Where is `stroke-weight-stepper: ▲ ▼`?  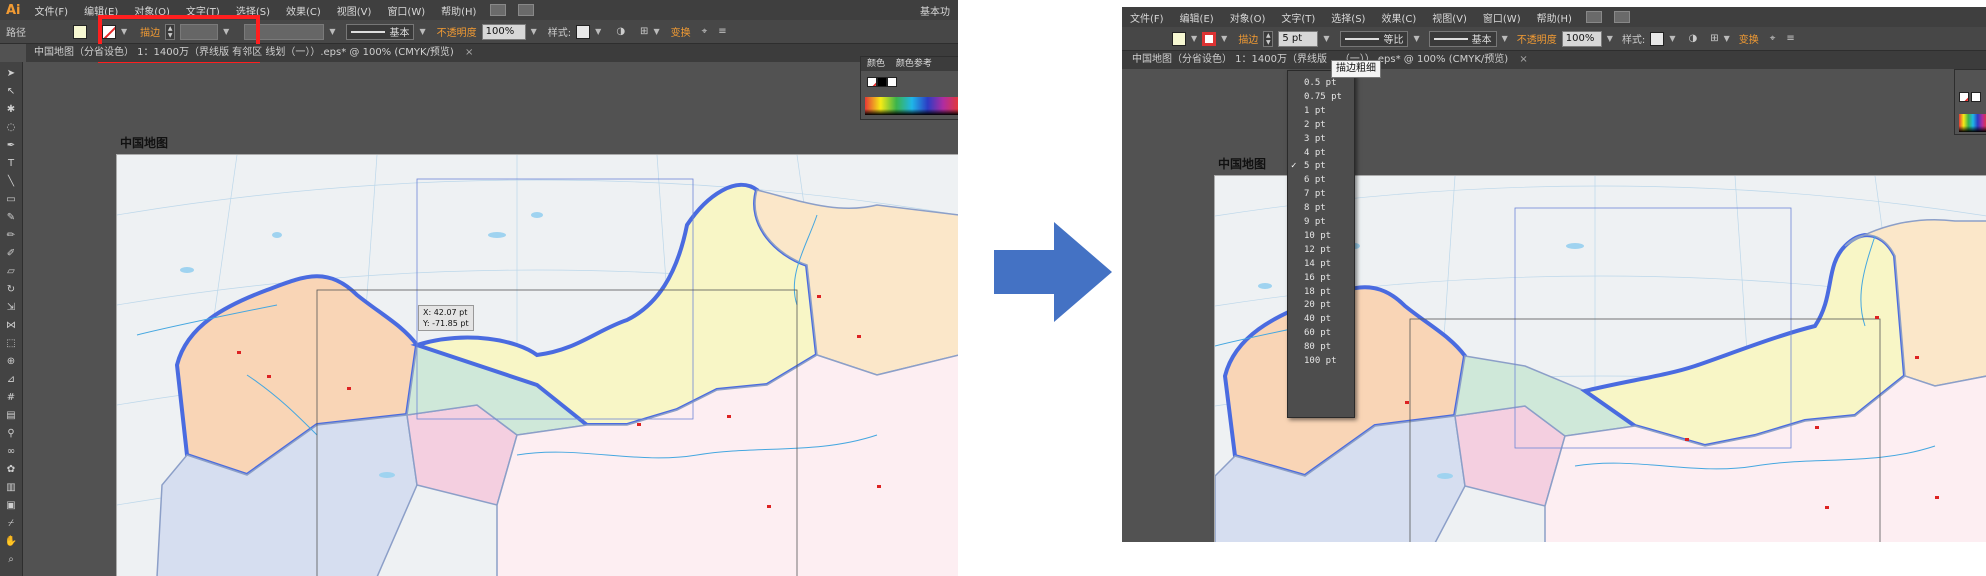
stroke-weight-stepper: ▲ ▼ is located at coordinates (1268, 38).